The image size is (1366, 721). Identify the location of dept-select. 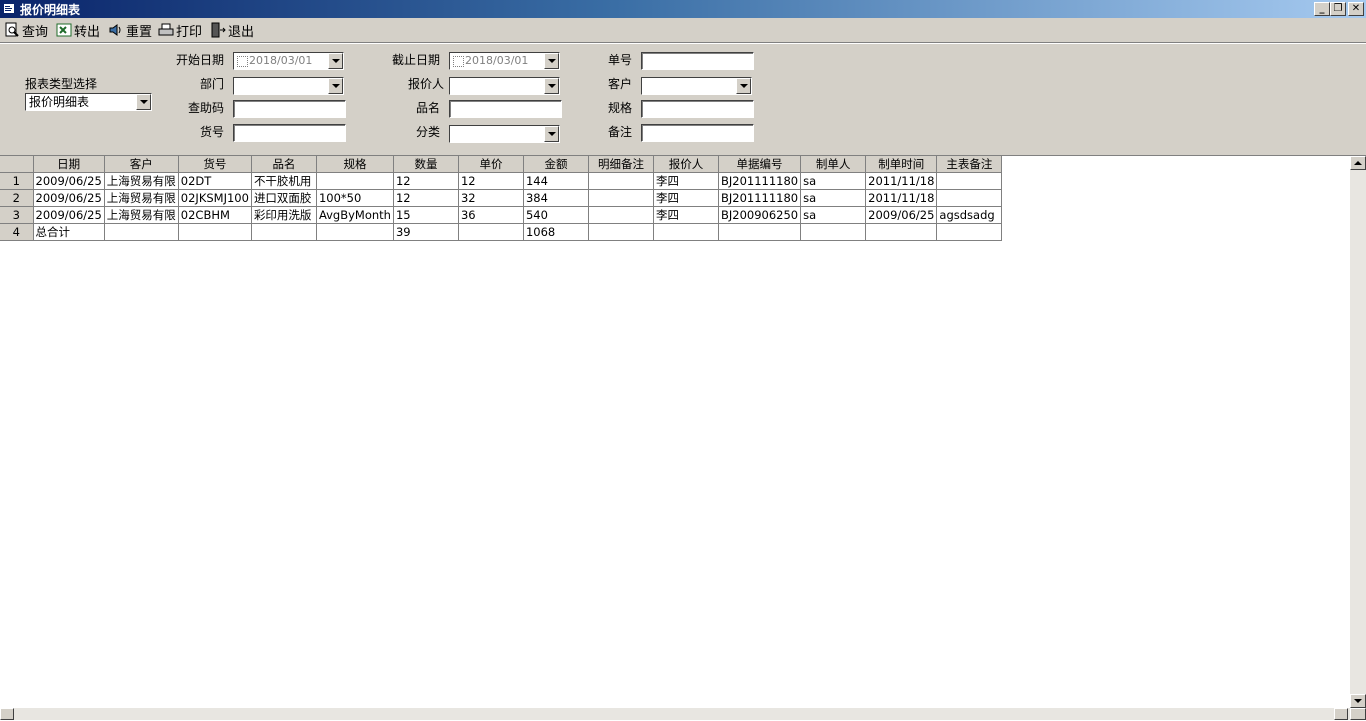
(288, 86).